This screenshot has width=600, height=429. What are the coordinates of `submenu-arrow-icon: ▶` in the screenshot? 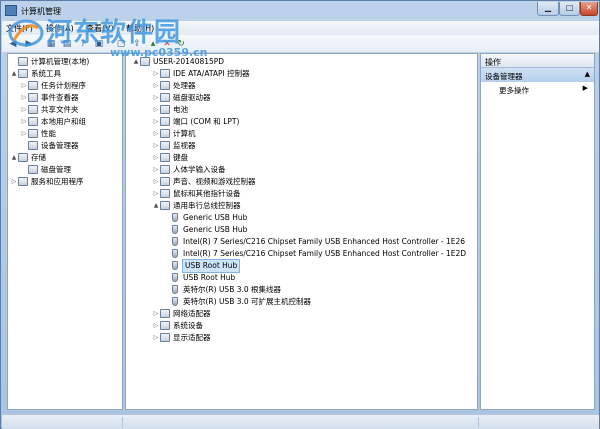 It's located at (585, 88).